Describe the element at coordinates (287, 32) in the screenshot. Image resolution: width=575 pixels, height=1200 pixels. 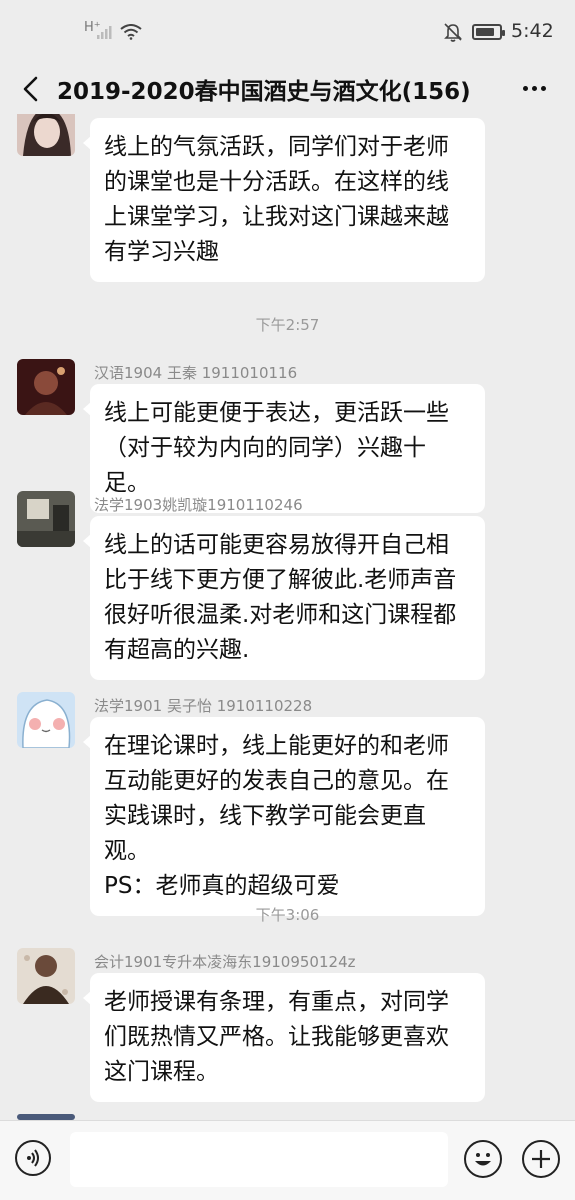
I see `status-bar: H⁺ 5:42` at that location.